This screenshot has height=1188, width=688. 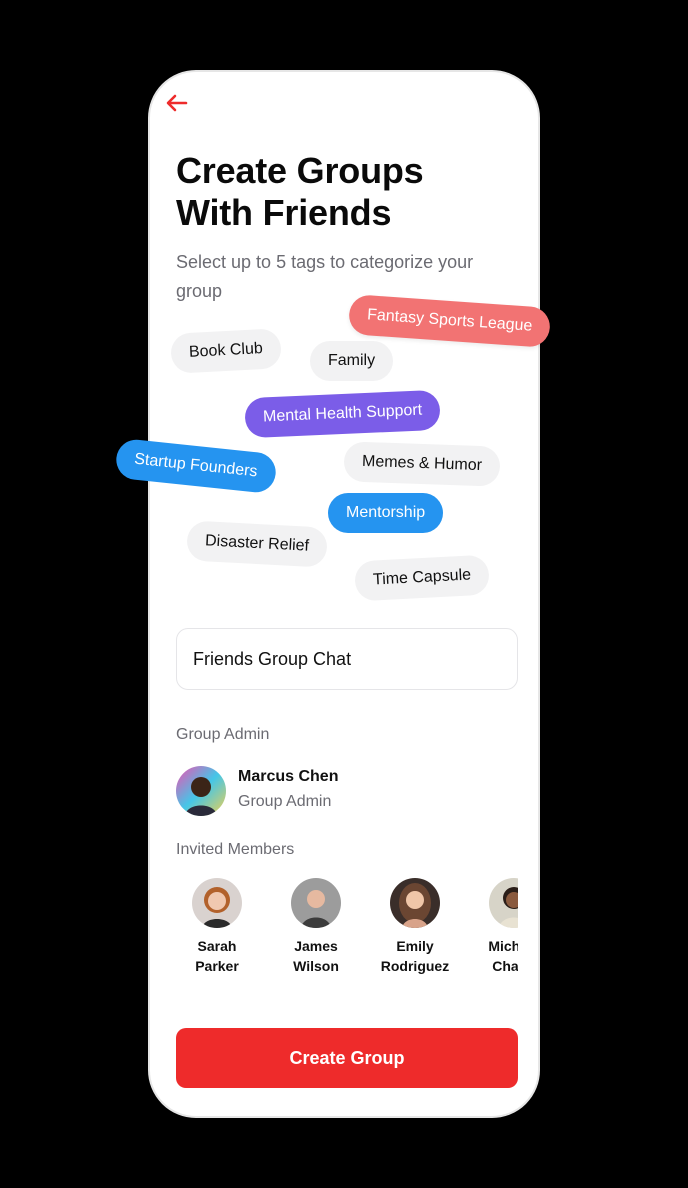 What do you see at coordinates (352, 361) in the screenshot?
I see `tag-family: Family` at bounding box center [352, 361].